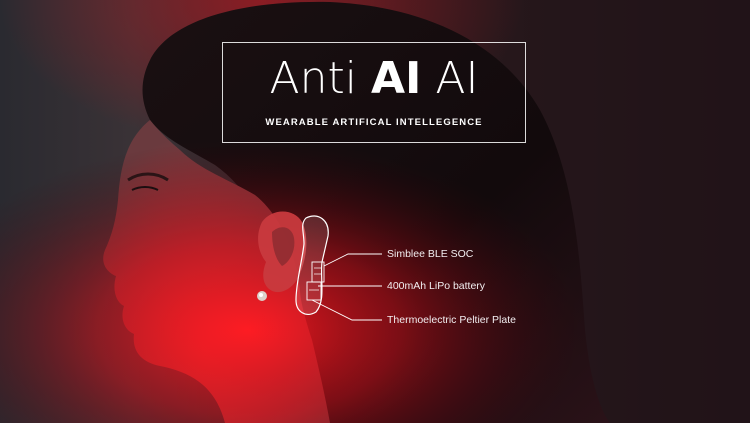 The image size is (750, 423). What do you see at coordinates (430, 254) in the screenshot?
I see `callout-simblee-soc: Simblee BLE SOC` at bounding box center [430, 254].